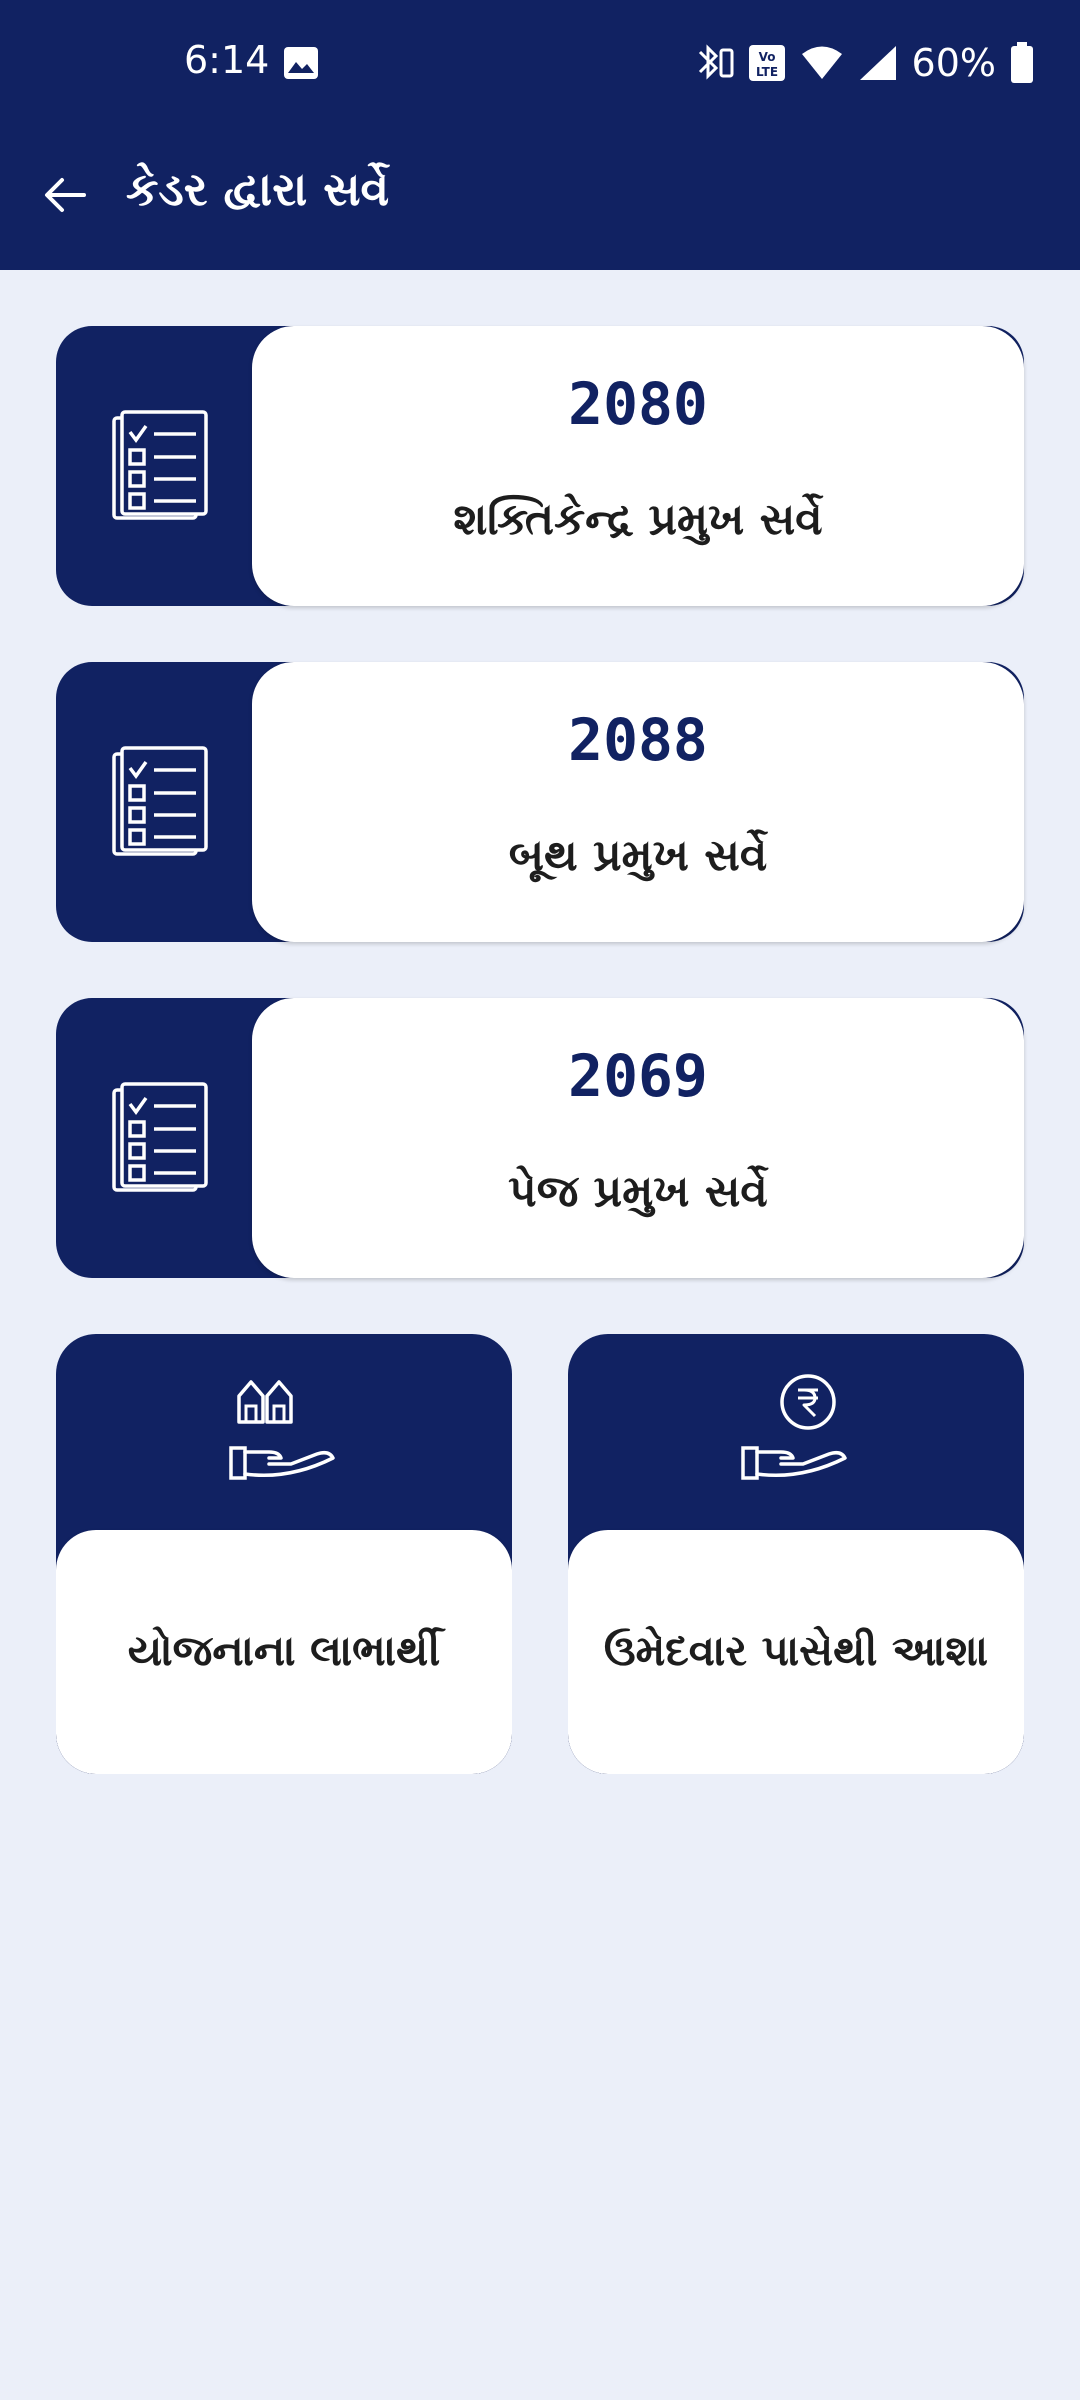  Describe the element at coordinates (227, 60) in the screenshot. I see `status-time: 6:14` at that location.